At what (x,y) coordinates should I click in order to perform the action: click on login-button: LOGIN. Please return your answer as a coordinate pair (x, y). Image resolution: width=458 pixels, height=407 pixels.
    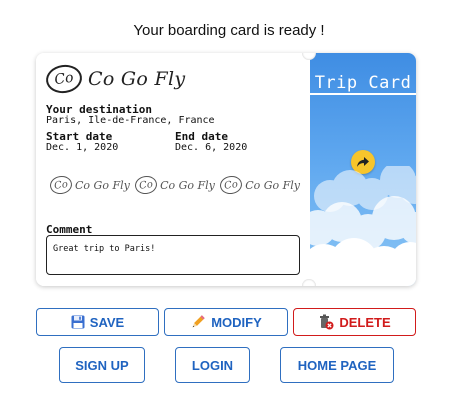
    Looking at the image, I should click on (212, 365).